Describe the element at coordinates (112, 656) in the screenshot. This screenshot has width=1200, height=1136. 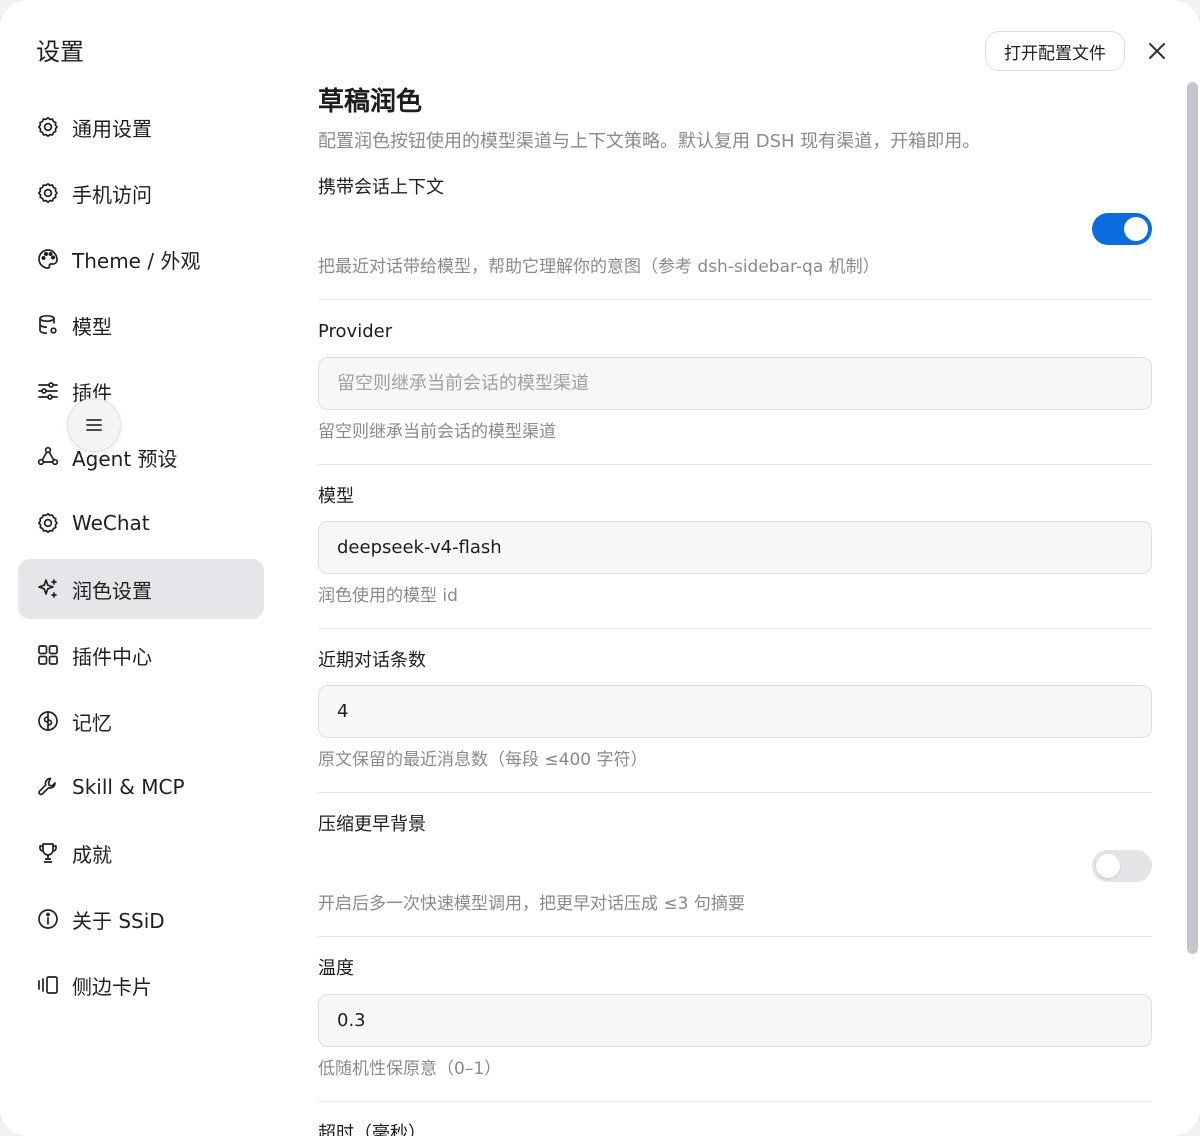
I see `sidebar-item-label: 插件中心` at that location.